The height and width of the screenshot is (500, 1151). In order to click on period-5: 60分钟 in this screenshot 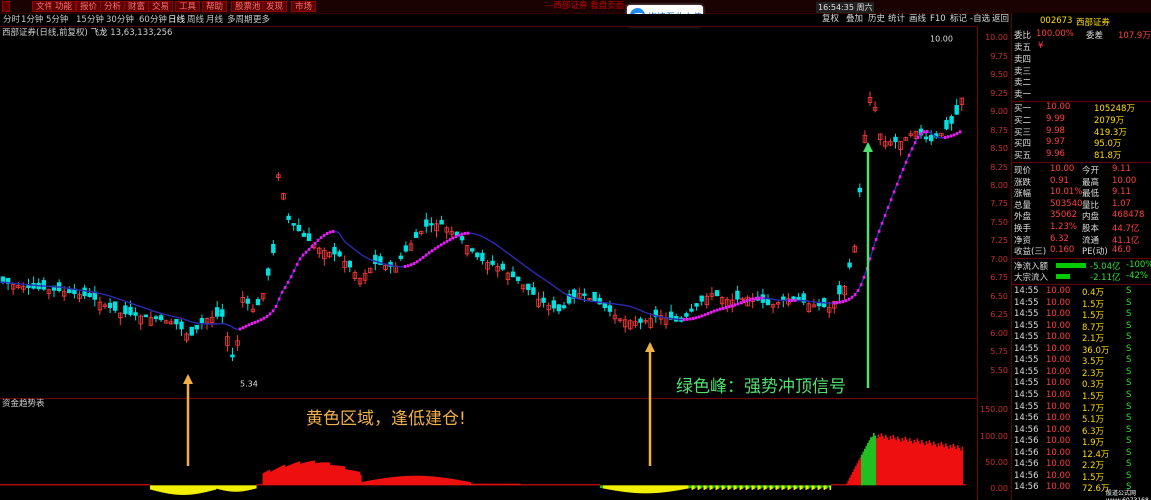, I will do `click(153, 20)`.